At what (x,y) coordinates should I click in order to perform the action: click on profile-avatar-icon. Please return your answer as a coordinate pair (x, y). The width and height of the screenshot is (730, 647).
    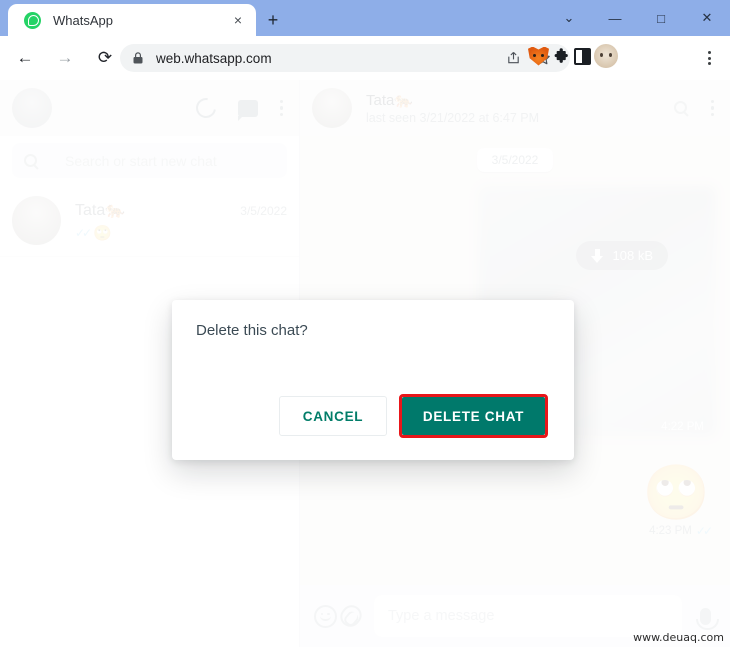
    Looking at the image, I should click on (606, 56).